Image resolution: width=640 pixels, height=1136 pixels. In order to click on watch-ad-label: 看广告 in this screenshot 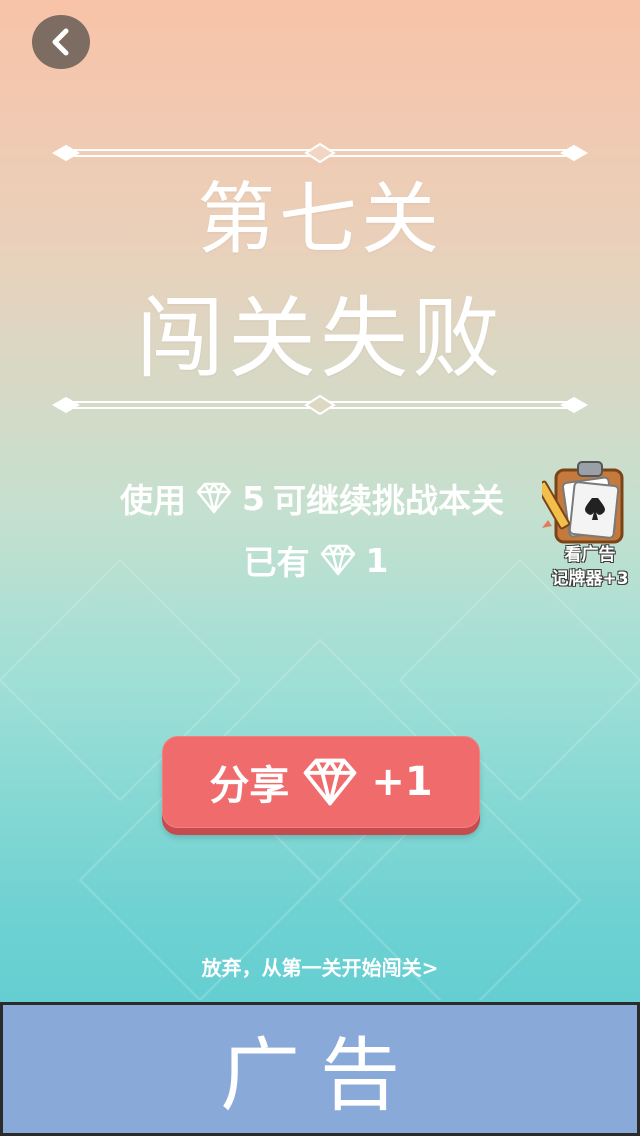, I will do `click(590, 555)`.